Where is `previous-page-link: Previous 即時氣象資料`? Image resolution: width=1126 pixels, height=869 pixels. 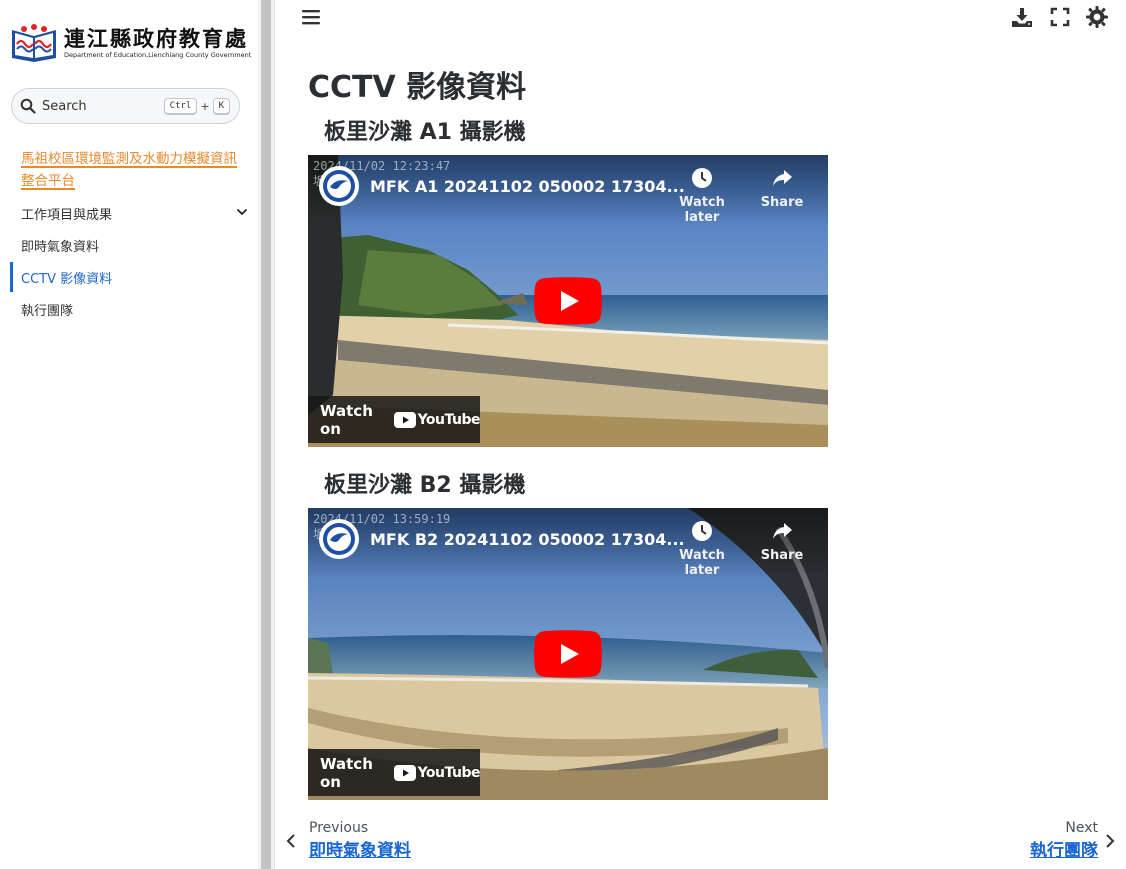
previous-page-link: Previous 即時氣象資料 is located at coordinates (348, 840).